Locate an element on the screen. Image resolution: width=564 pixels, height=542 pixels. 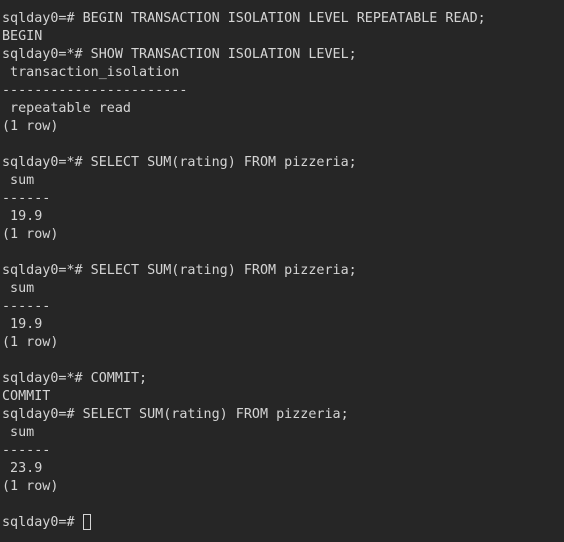
terminal-line: transaction_isolation is located at coordinates (91, 72).